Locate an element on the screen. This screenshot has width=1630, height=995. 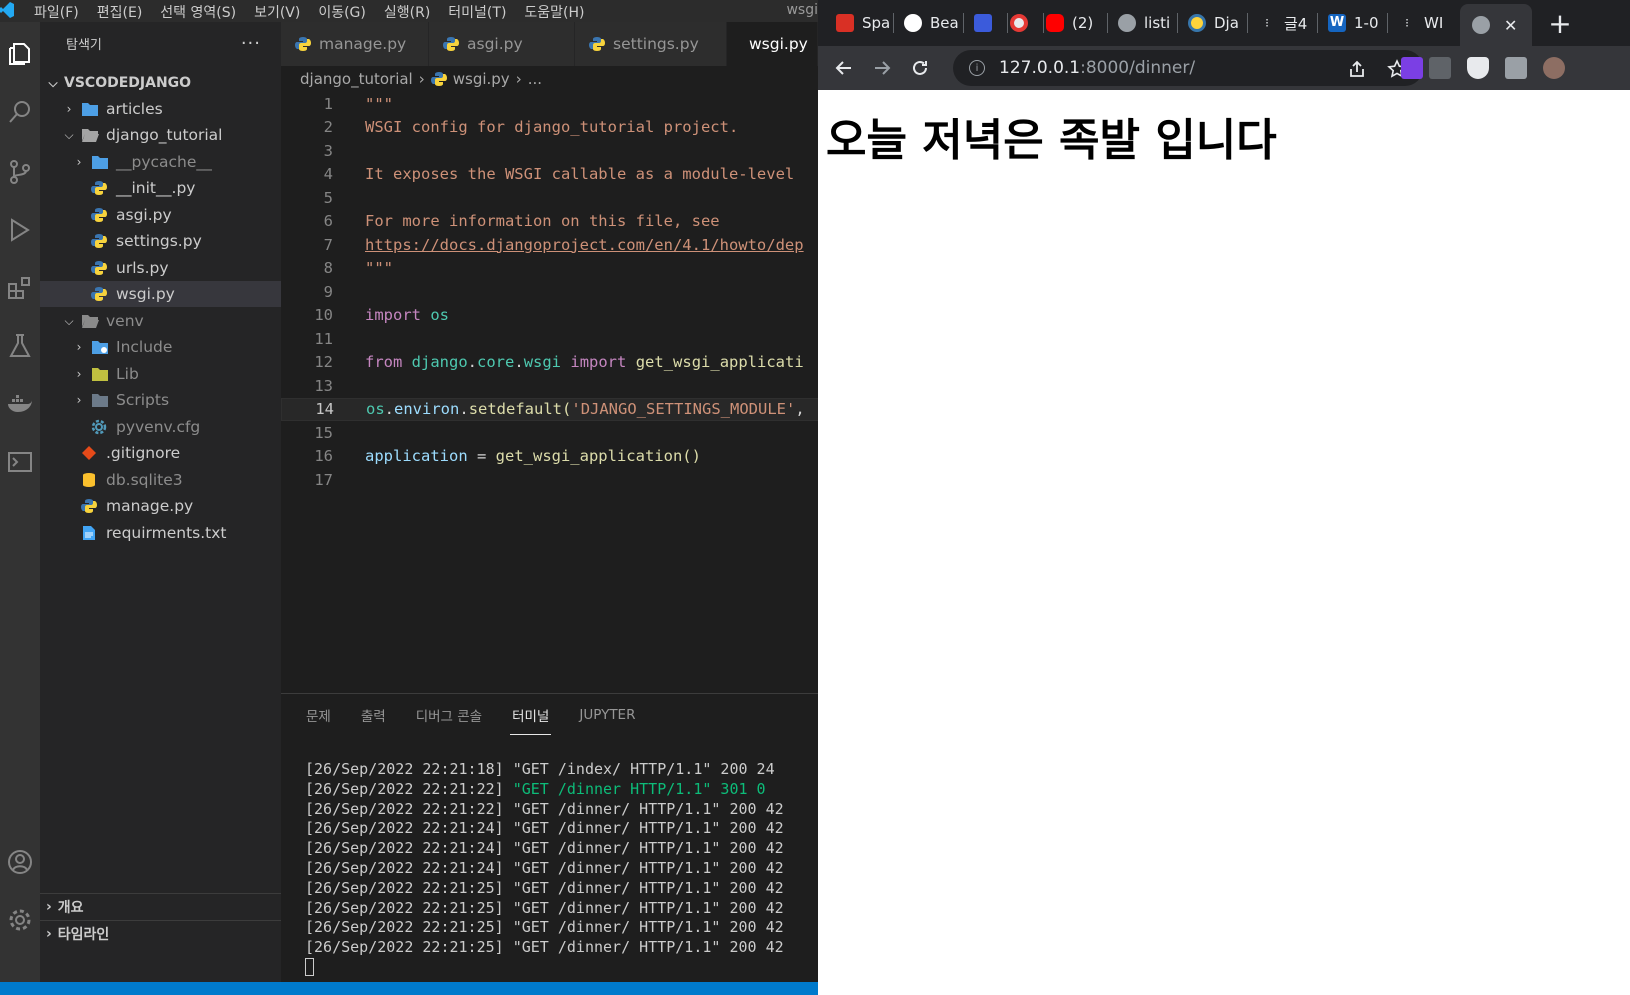
browser-tab: Bea is located at coordinates (934, 23).